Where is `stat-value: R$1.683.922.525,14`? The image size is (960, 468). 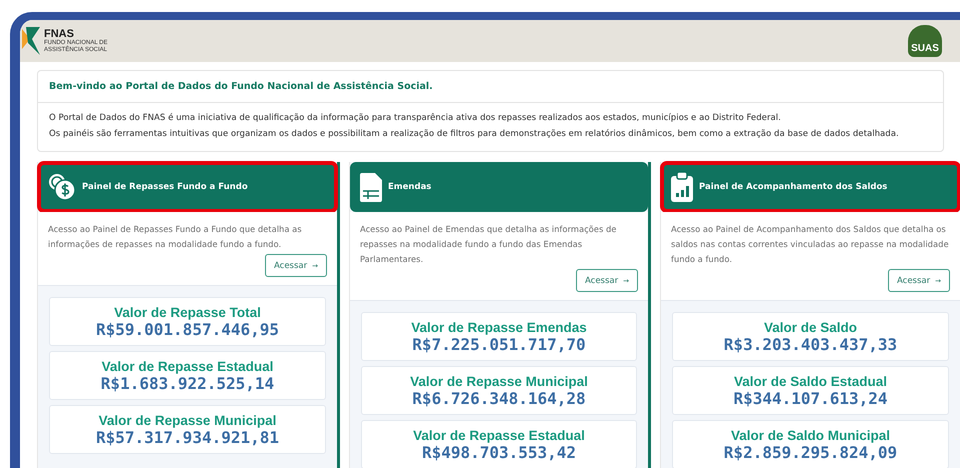
stat-value: R$1.683.922.525,14 is located at coordinates (187, 383).